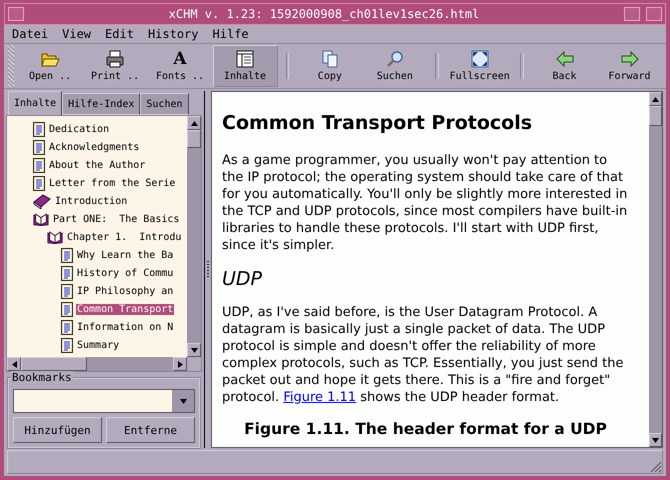 This screenshot has height=480, width=670. Describe the element at coordinates (50, 66) in the screenshot. I see `toolbar-button: Open ..` at that location.